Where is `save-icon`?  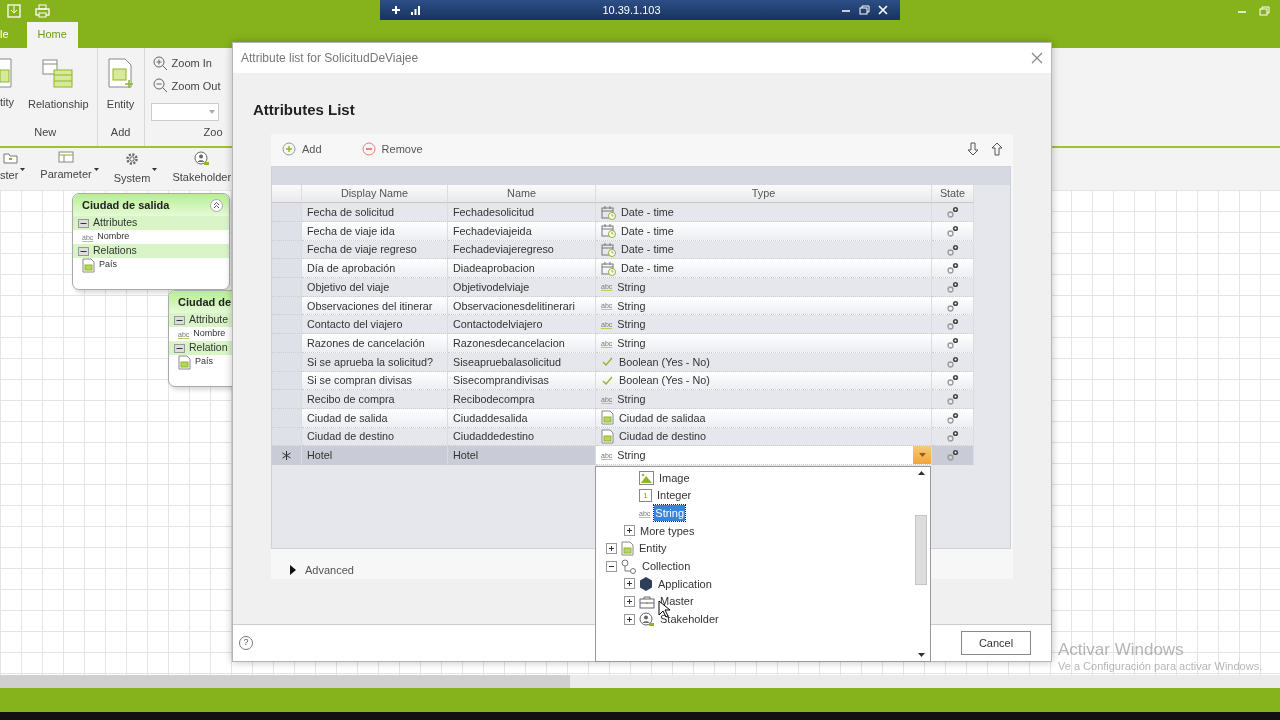
save-icon is located at coordinates (14, 11).